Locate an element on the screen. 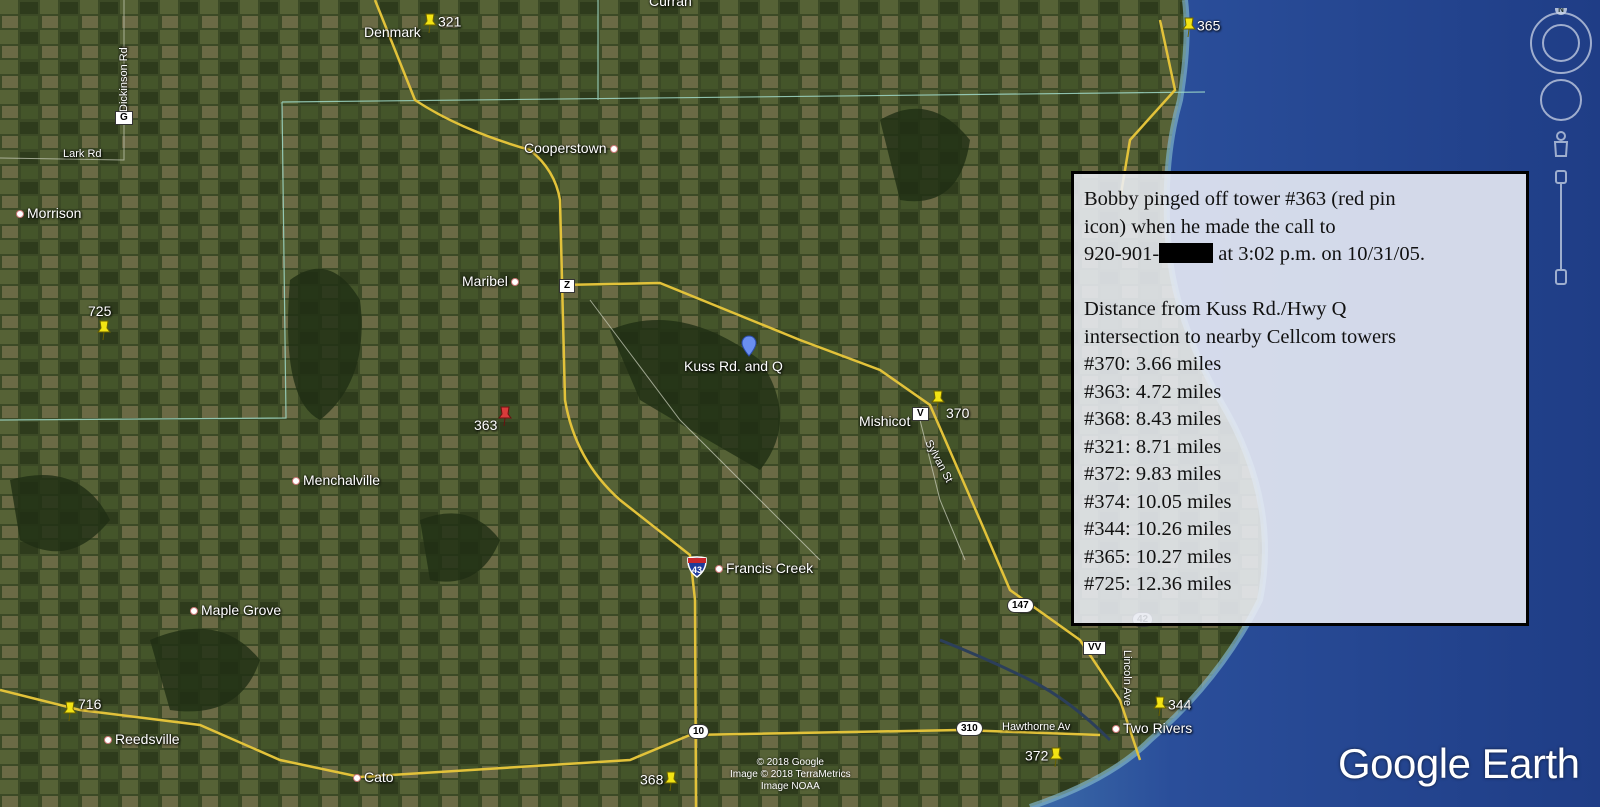 This screenshot has height=807, width=1600. road-shield-10: 10 is located at coordinates (699, 731).